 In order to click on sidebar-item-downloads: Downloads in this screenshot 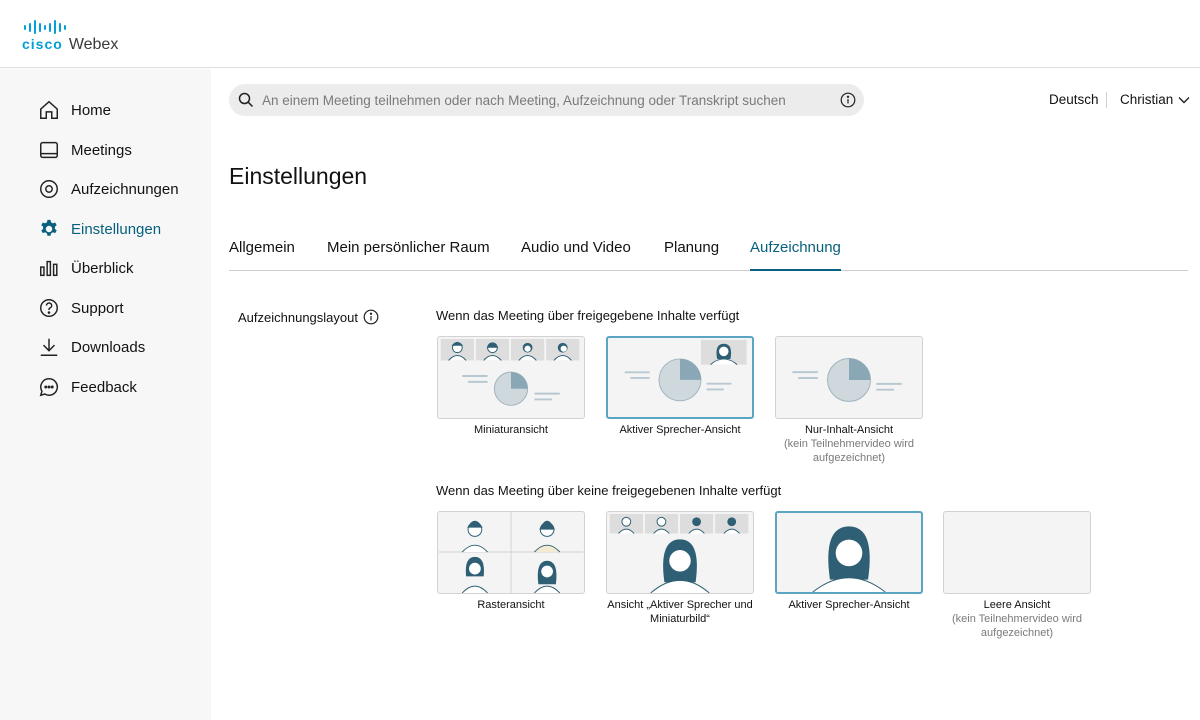, I will do `click(91, 347)`.